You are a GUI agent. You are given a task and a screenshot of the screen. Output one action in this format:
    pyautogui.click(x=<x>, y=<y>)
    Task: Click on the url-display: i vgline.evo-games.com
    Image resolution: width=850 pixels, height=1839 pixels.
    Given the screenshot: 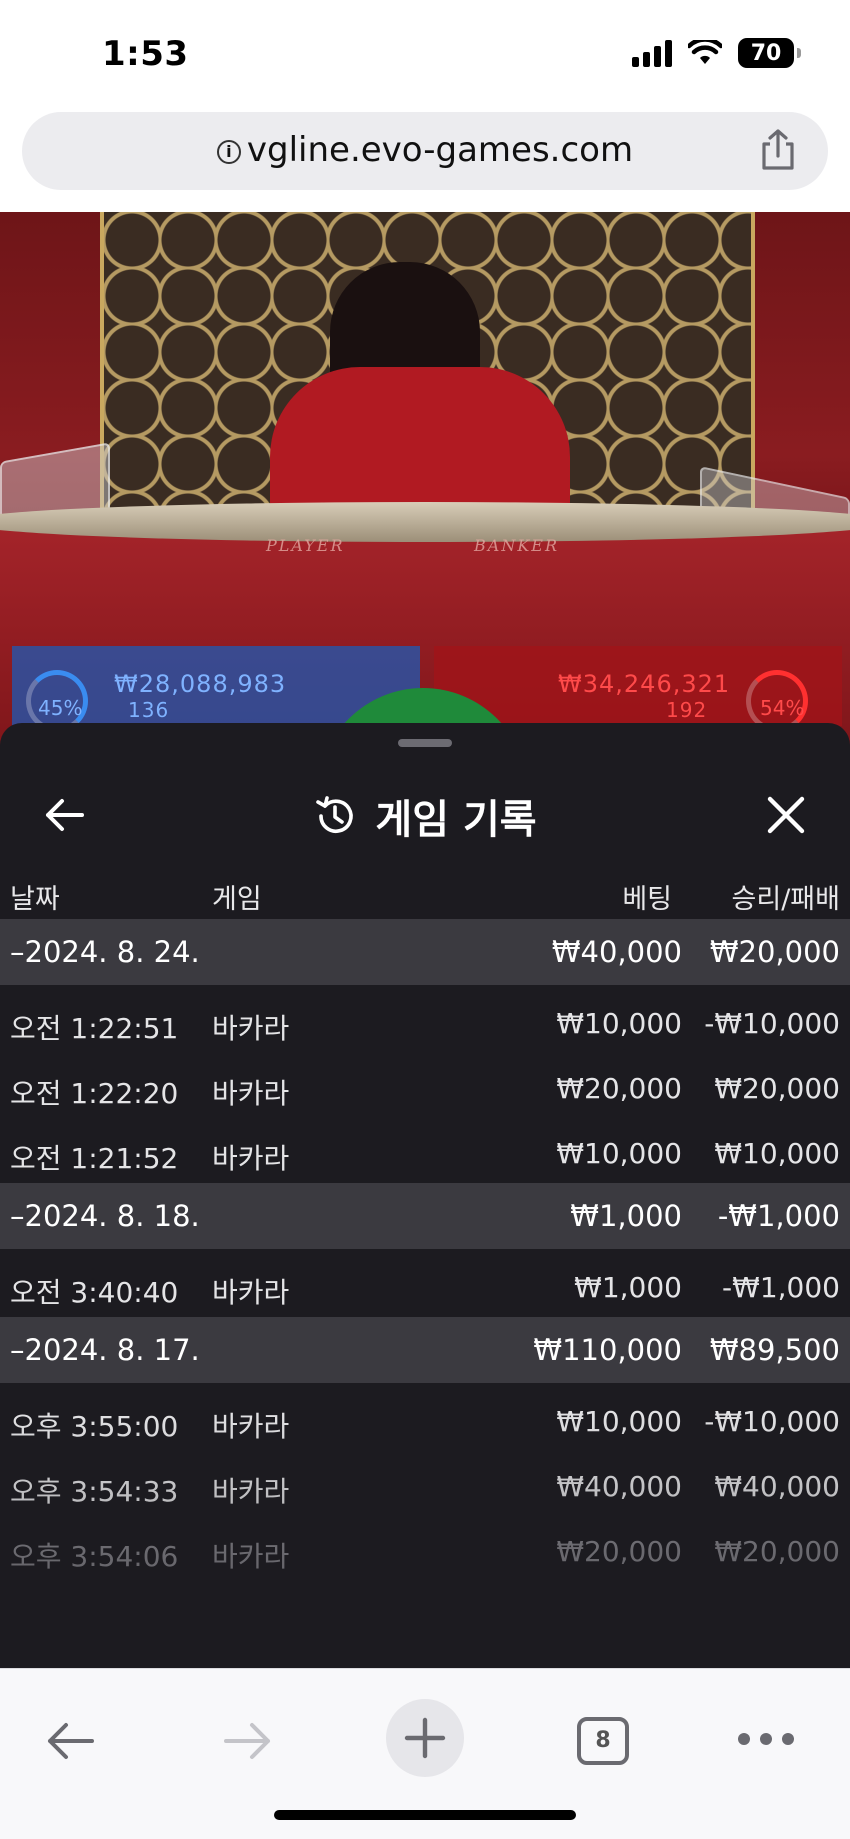 What is the action you would take?
    pyautogui.click(x=425, y=150)
    